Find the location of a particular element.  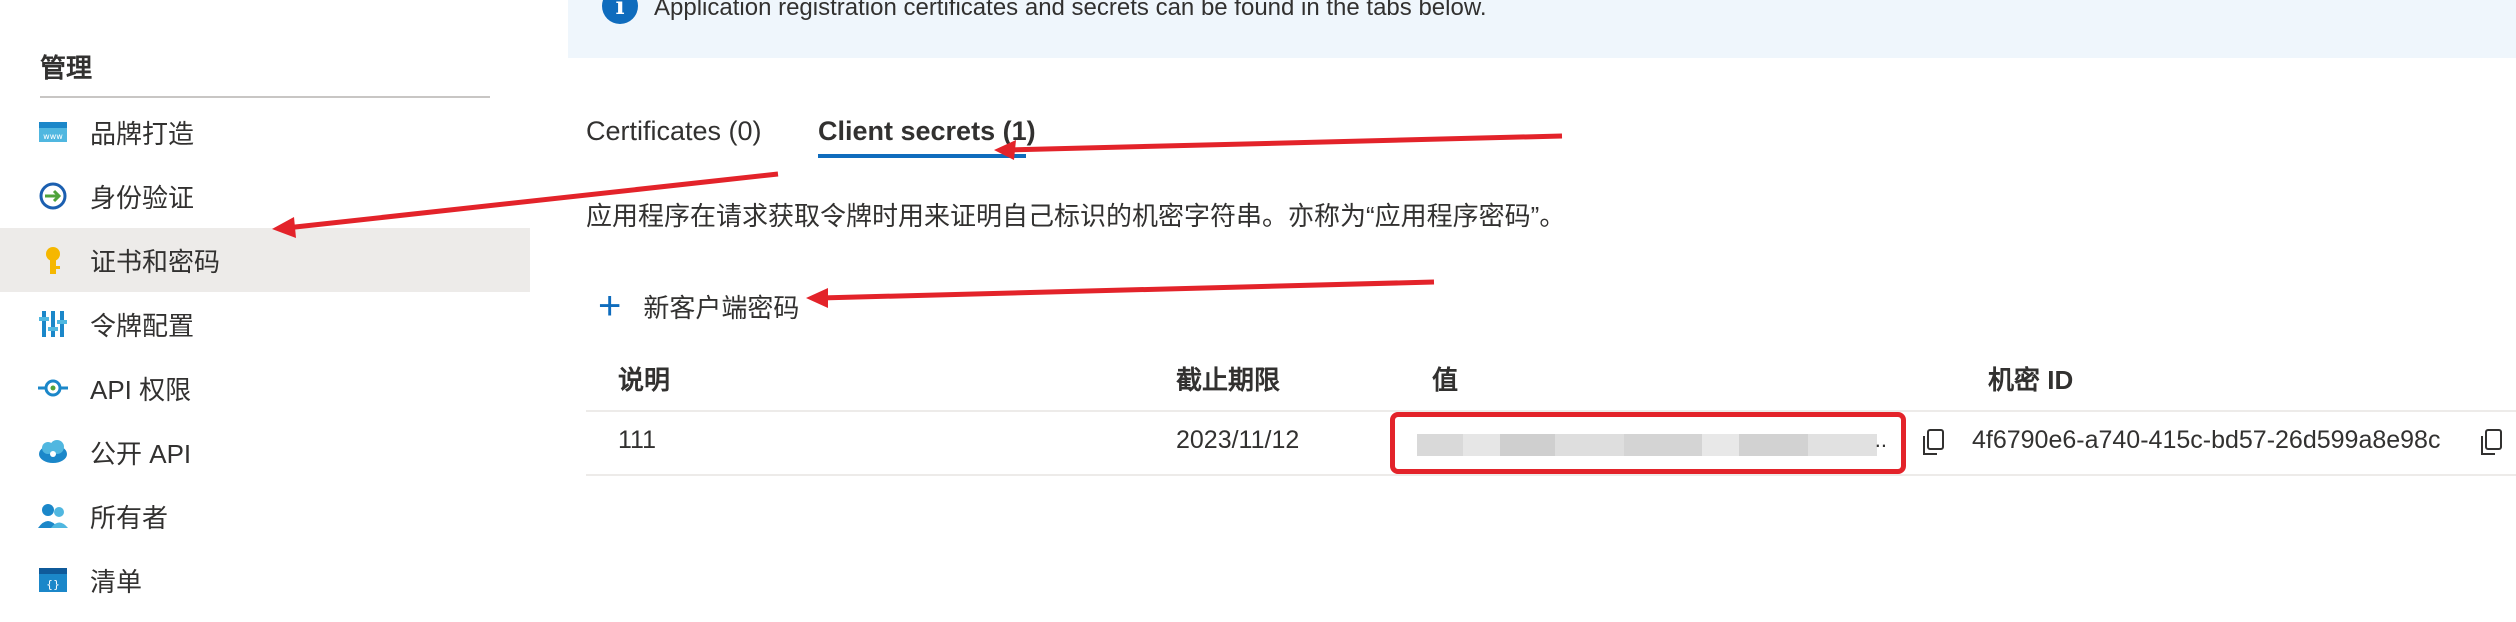

arrow-to-new-secret-button is located at coordinates (1127, 290).